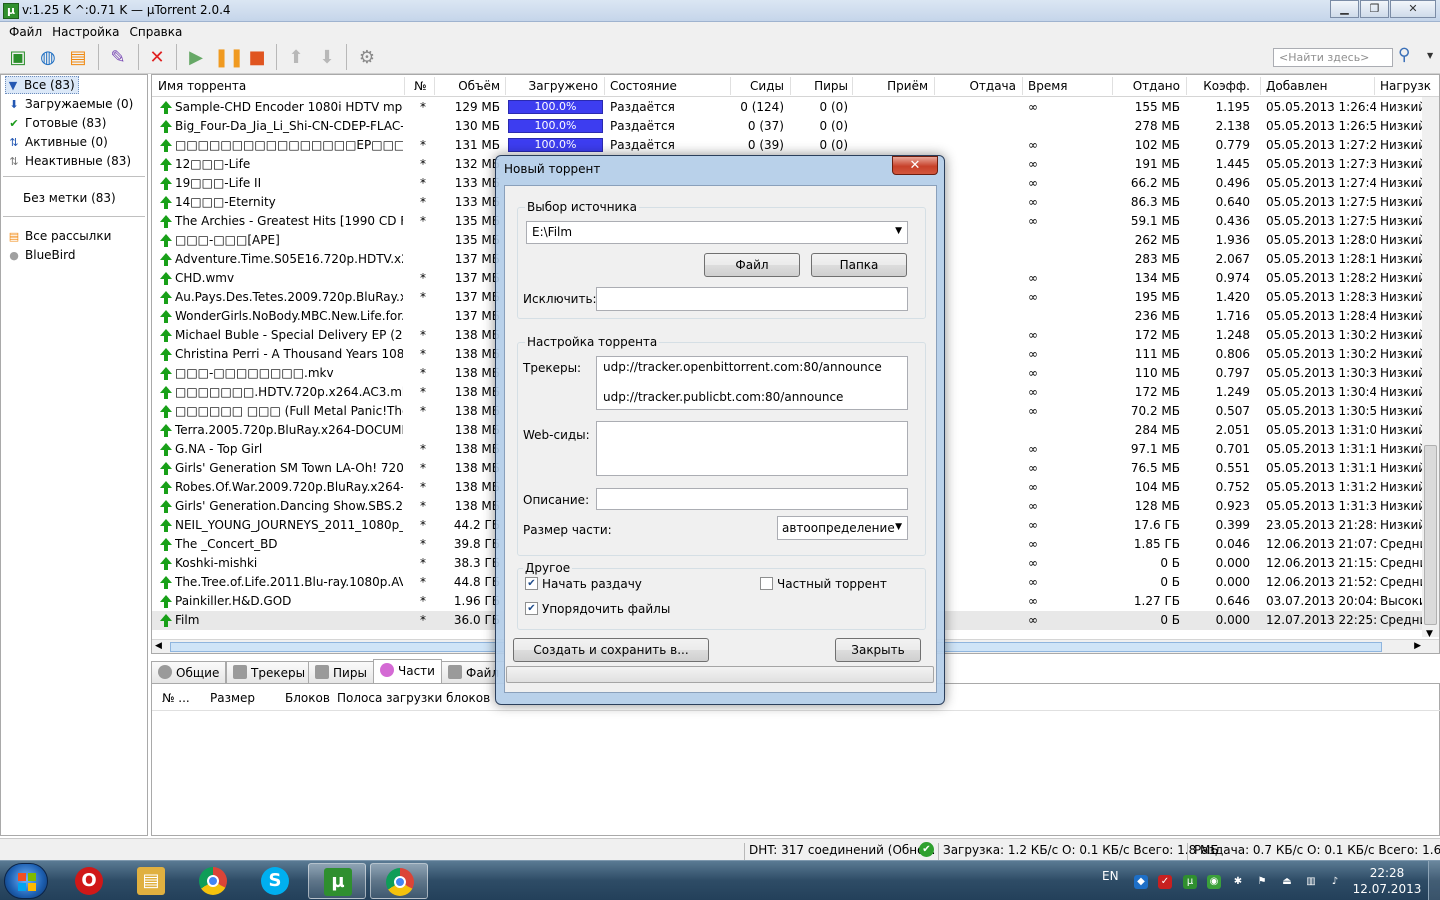 Image resolution: width=1440 pixels, height=900 pixels. I want to click on preserve-order-checkbox: ✔, so click(531, 608).